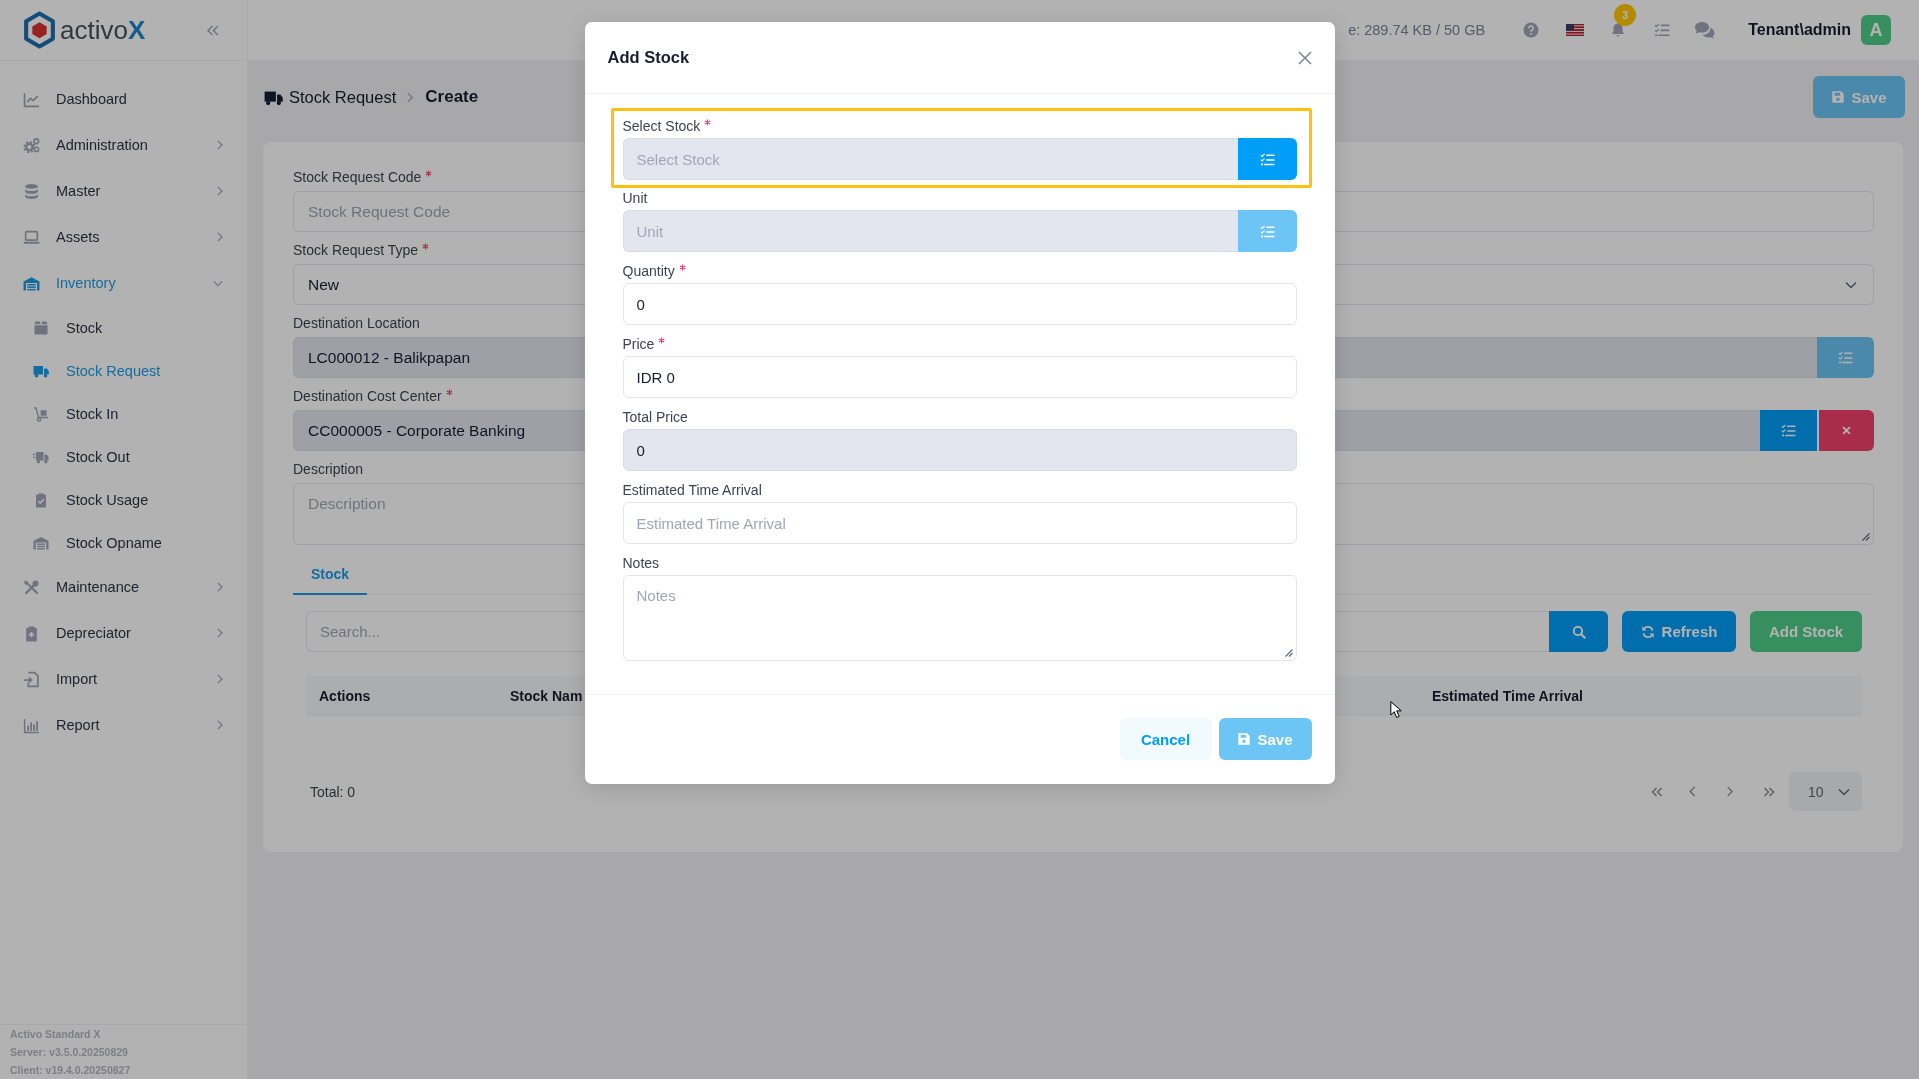 Image resolution: width=1919 pixels, height=1079 pixels. I want to click on field-label: Estimated Time Arrival, so click(692, 490).